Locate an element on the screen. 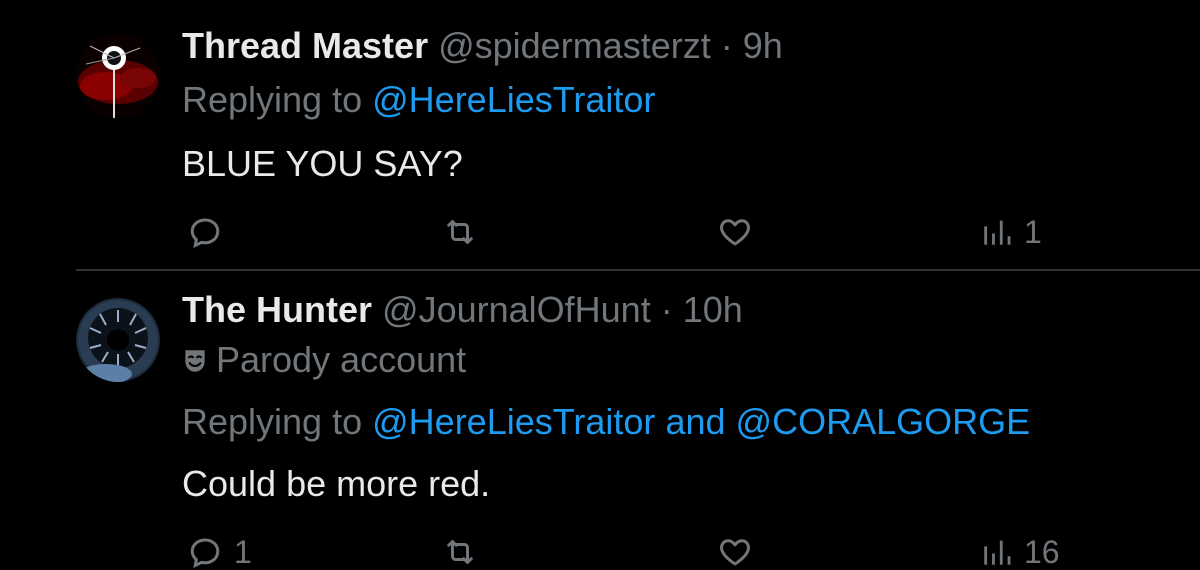 The image size is (1200, 570). view-count: 1 is located at coordinates (1033, 232).